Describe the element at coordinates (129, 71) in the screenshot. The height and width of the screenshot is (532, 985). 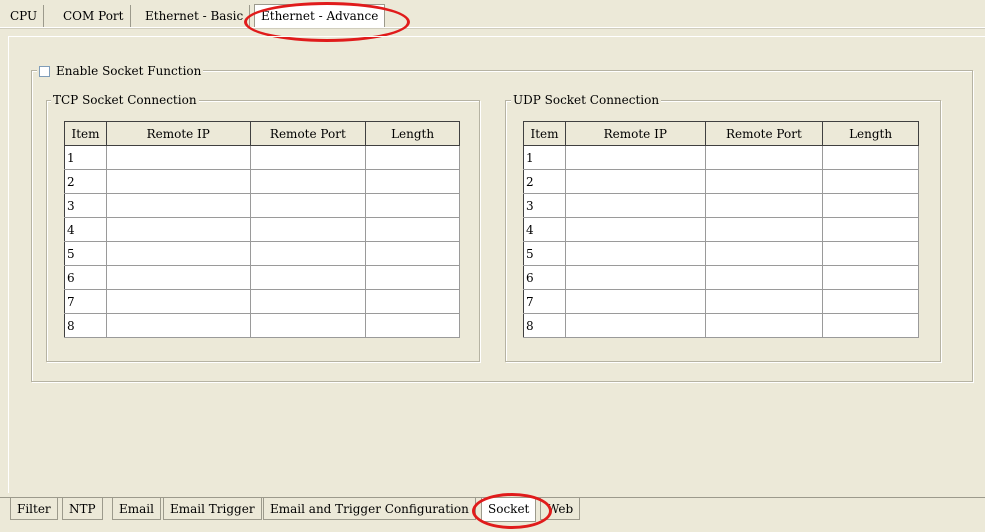
I see `enable-socket-label: Enable Socket Function` at that location.